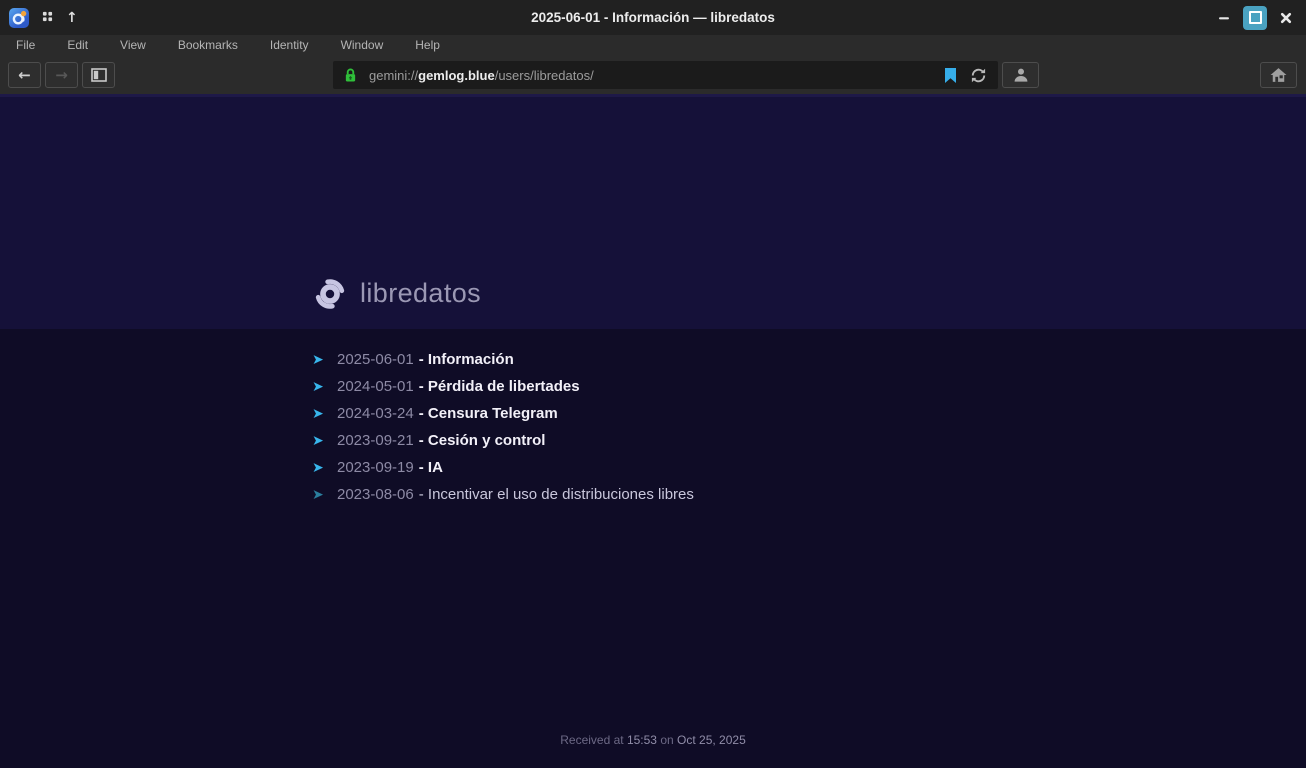  Describe the element at coordinates (544, 75) in the screenshot. I see `url-path: /users/libredatos/` at that location.